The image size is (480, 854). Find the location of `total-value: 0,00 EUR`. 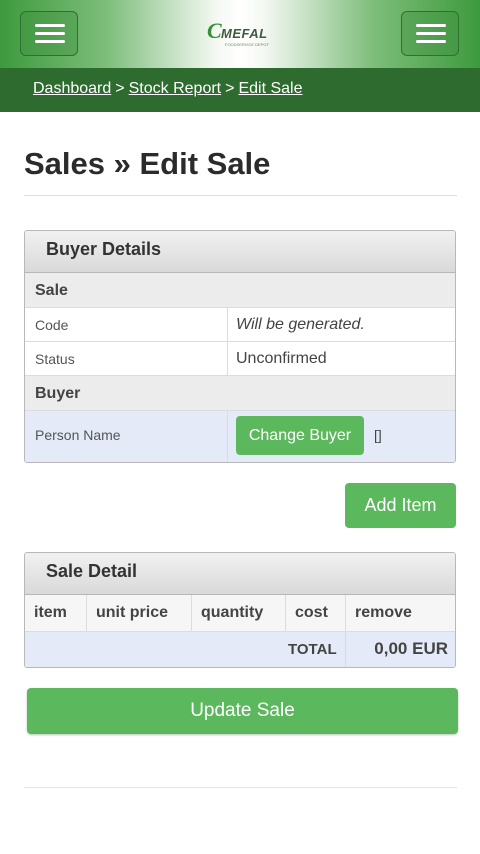

total-value: 0,00 EUR is located at coordinates (400, 649).